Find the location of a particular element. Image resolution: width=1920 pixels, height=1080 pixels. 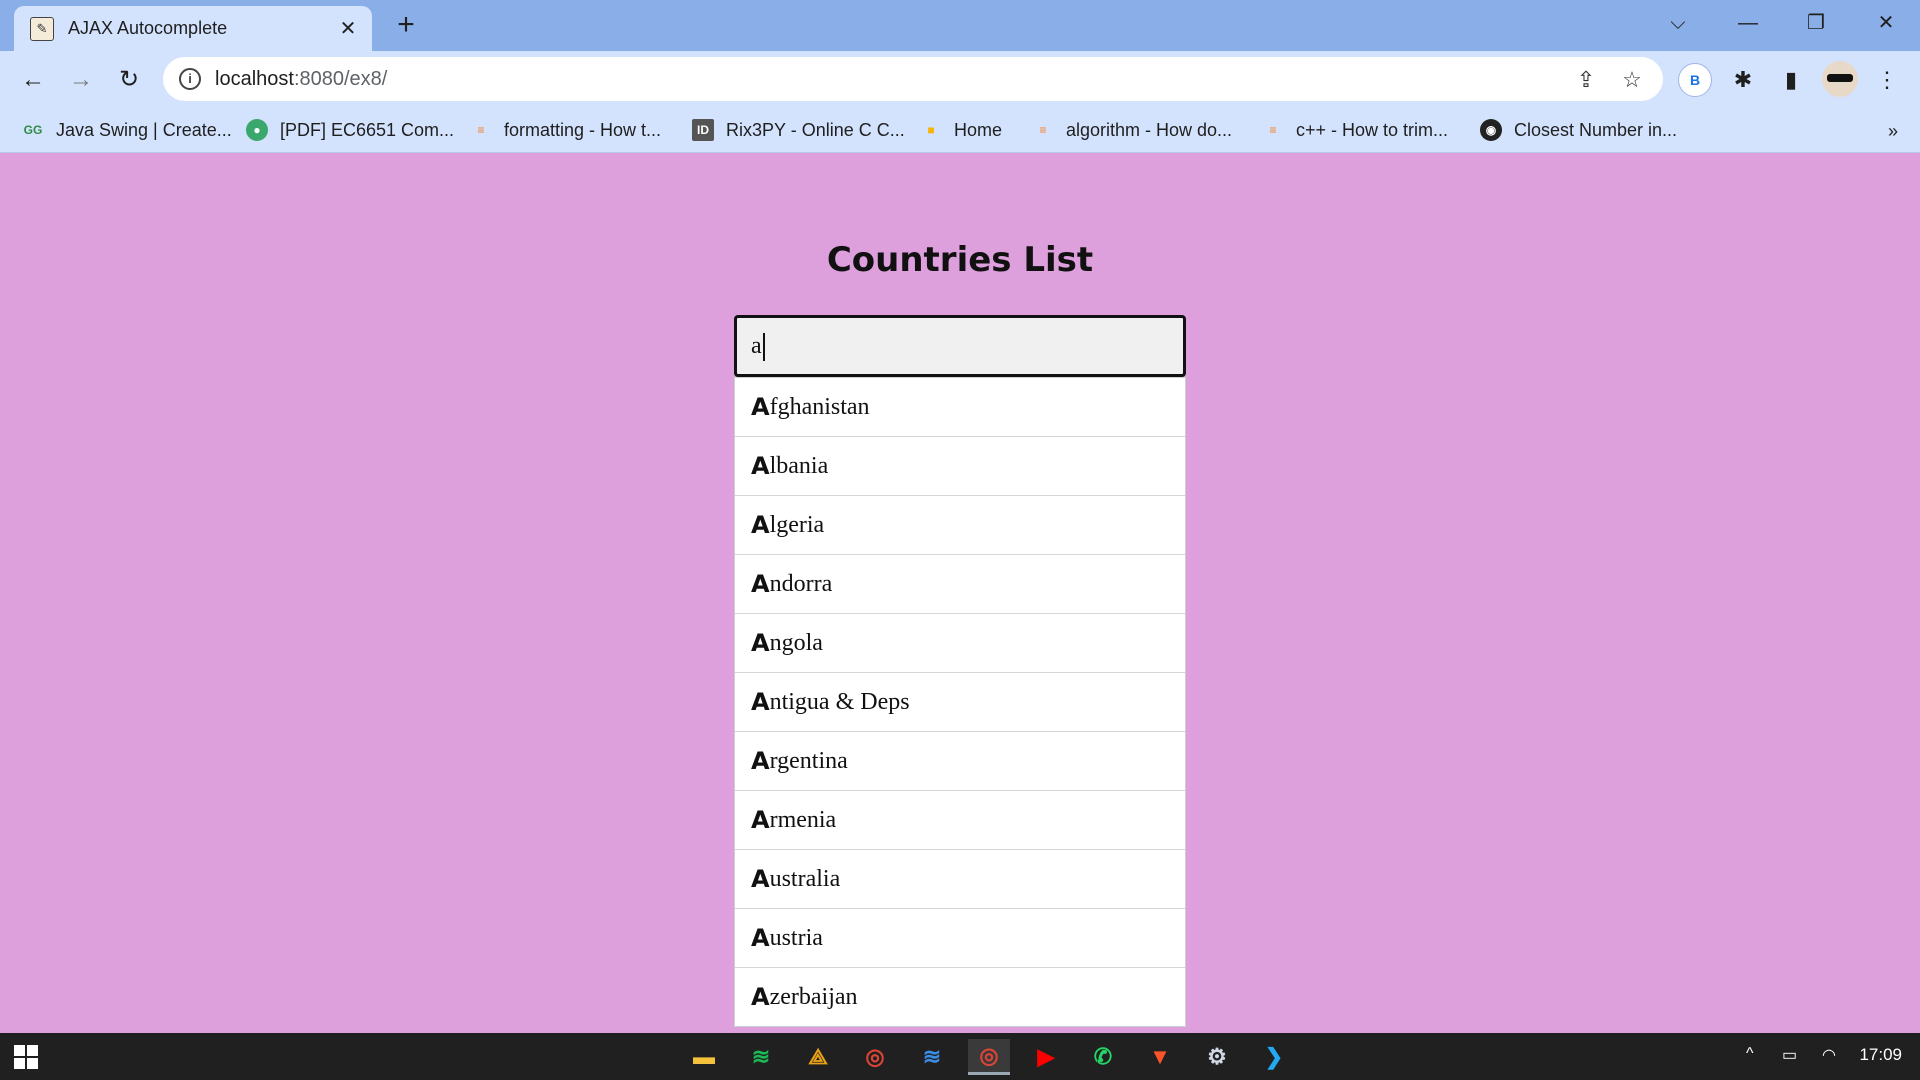

tab-close-icon: ✕ is located at coordinates (348, 29).